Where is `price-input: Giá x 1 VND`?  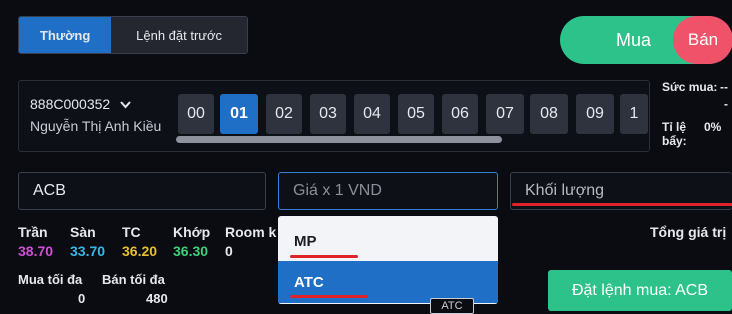 price-input: Giá x 1 VND is located at coordinates (388, 191).